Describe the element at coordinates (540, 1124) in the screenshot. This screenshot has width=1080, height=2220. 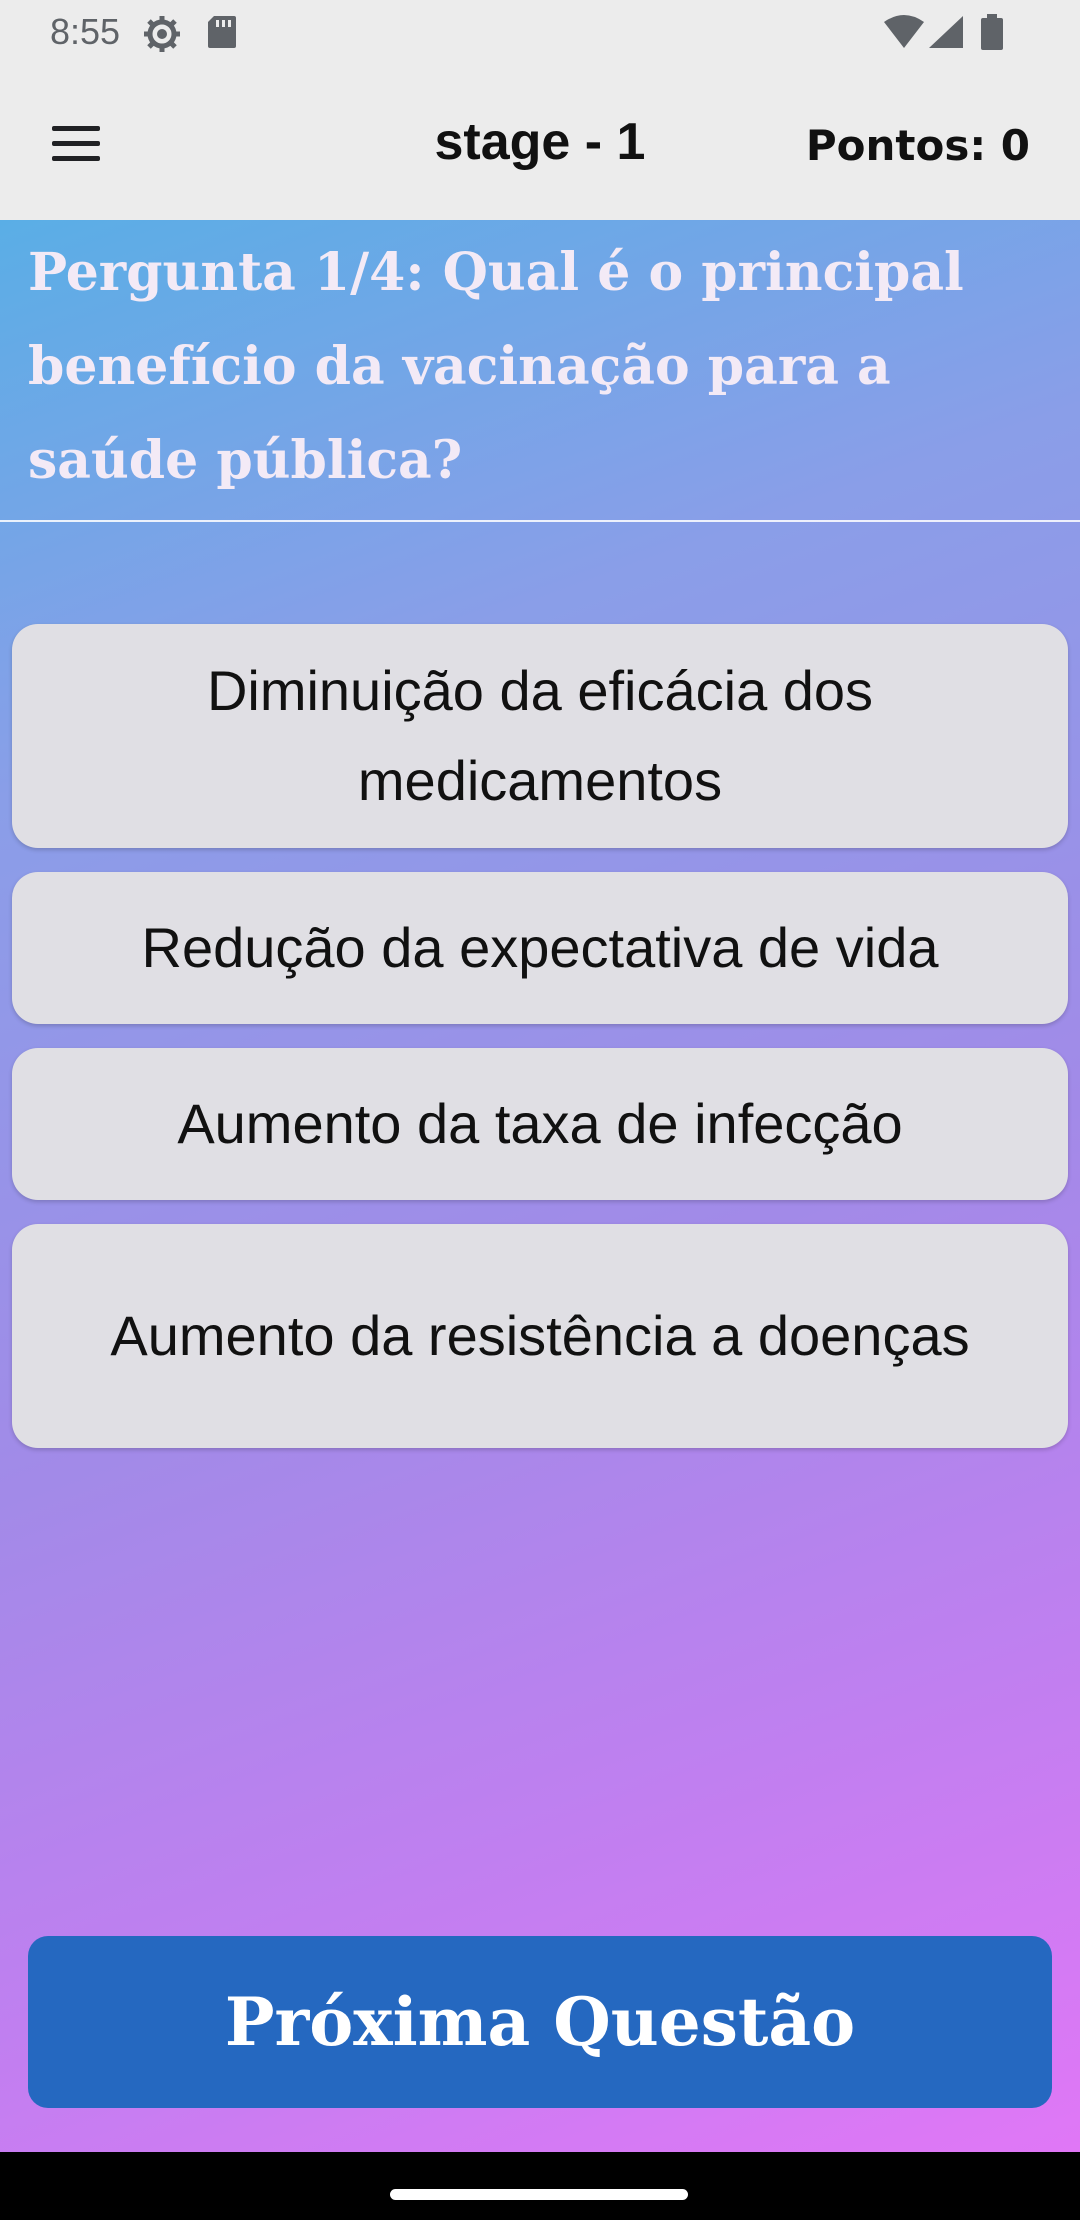
I see `answer-option-3: Aumento da taxa de infecção` at that location.